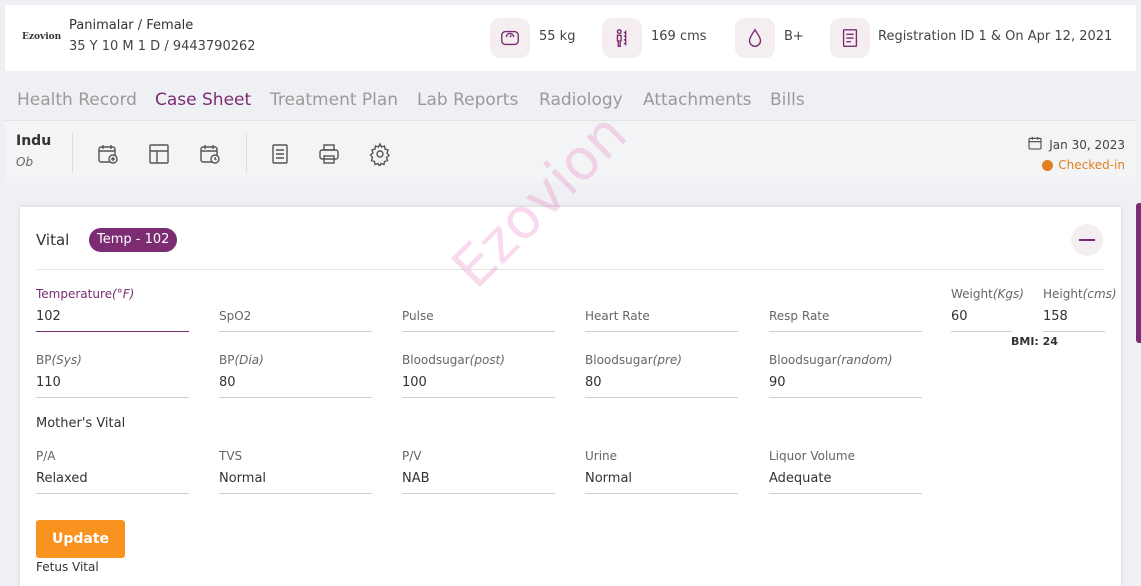 The height and width of the screenshot is (586, 1141). I want to click on blood-drop-icon, so click(755, 38).